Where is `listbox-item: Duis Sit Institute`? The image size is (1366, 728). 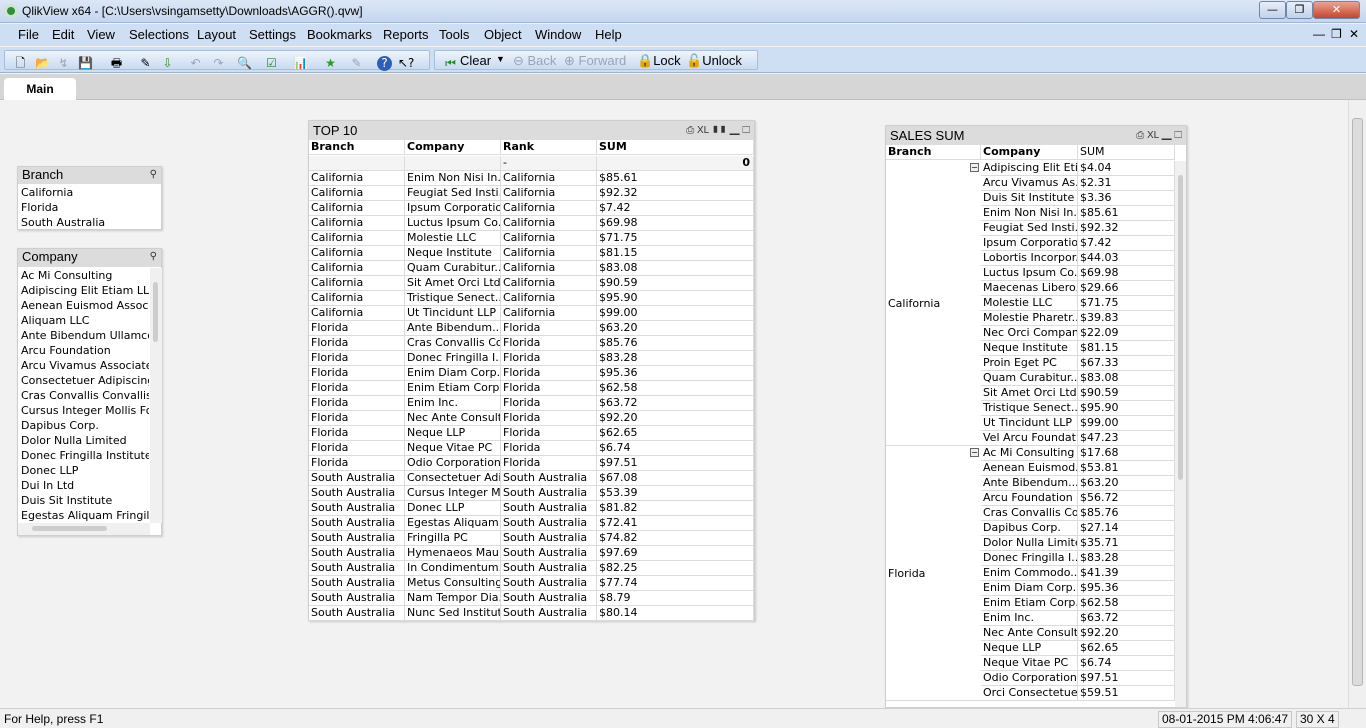 listbox-item: Duis Sit Institute is located at coordinates (85, 500).